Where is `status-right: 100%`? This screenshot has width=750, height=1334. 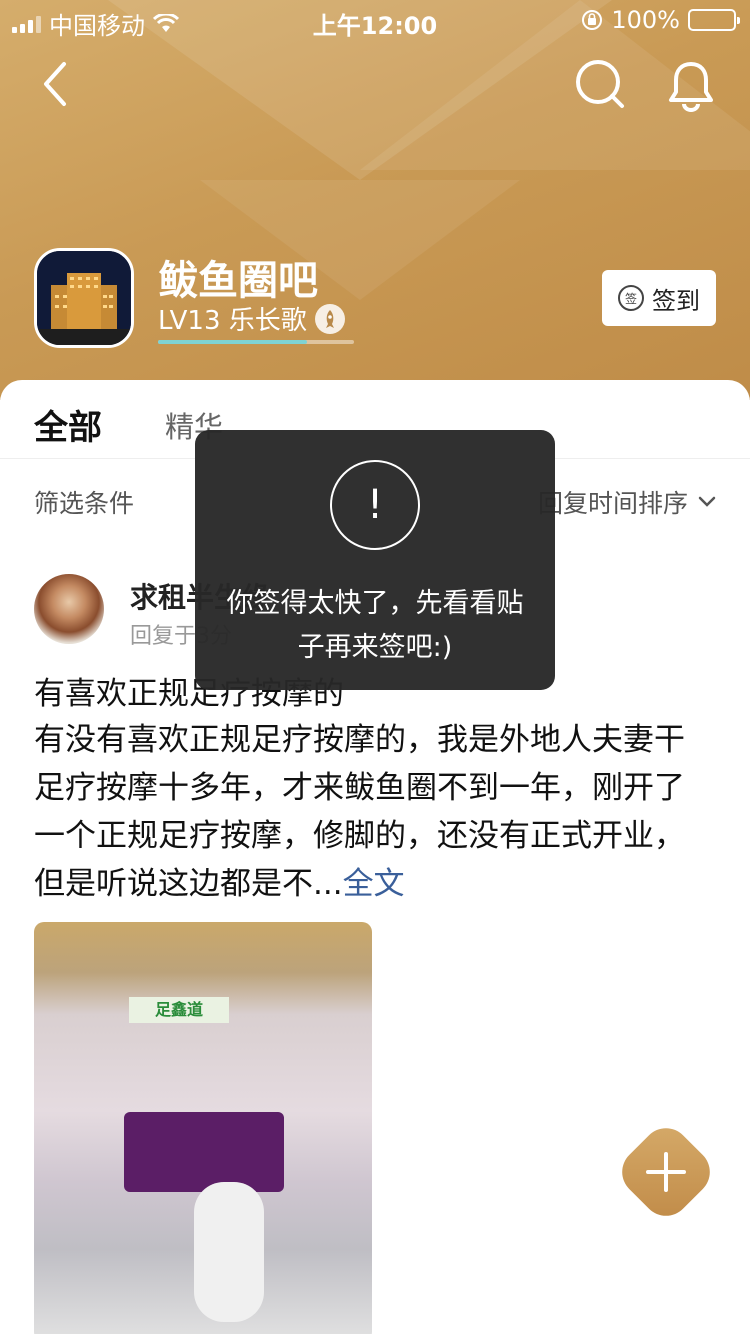
status-right: 100% is located at coordinates (660, 20).